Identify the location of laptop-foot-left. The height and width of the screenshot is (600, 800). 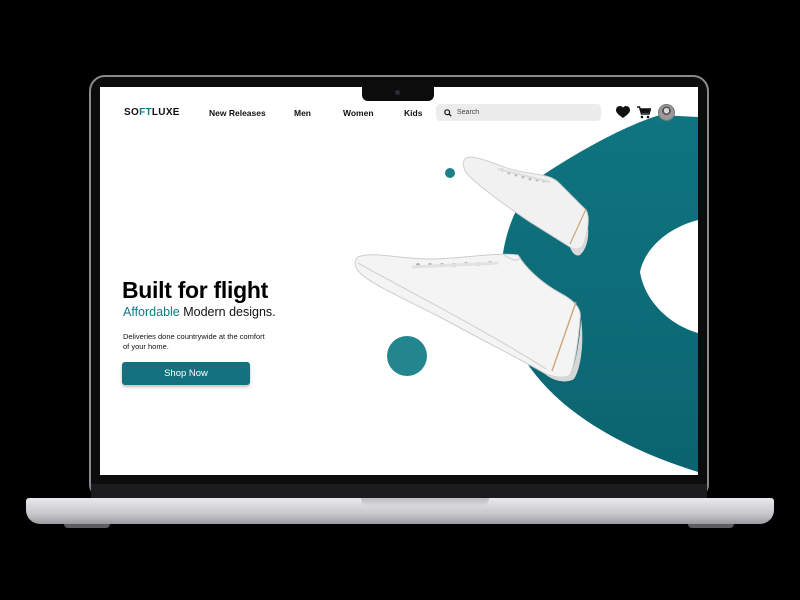
(87, 526).